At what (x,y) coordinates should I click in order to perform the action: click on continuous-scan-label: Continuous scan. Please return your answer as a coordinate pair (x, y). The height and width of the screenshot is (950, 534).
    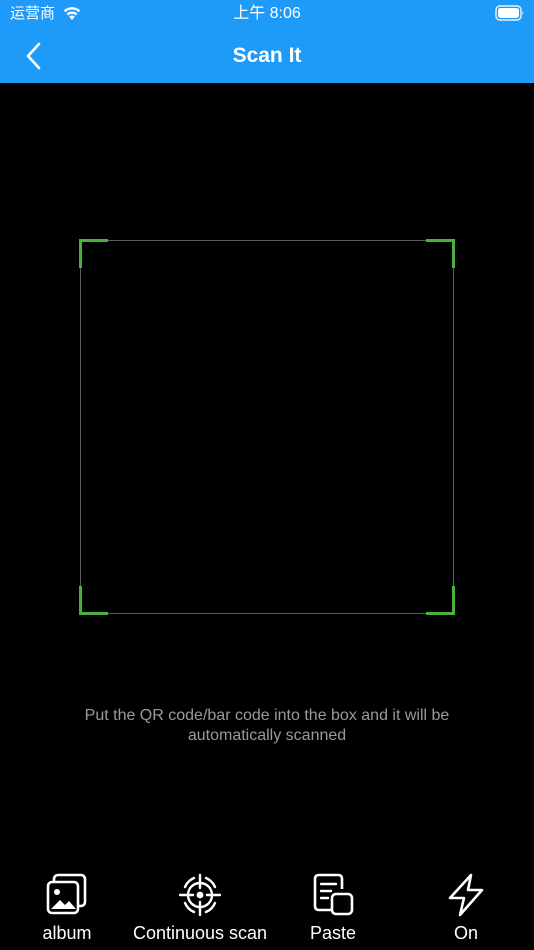
    Looking at the image, I should click on (200, 933).